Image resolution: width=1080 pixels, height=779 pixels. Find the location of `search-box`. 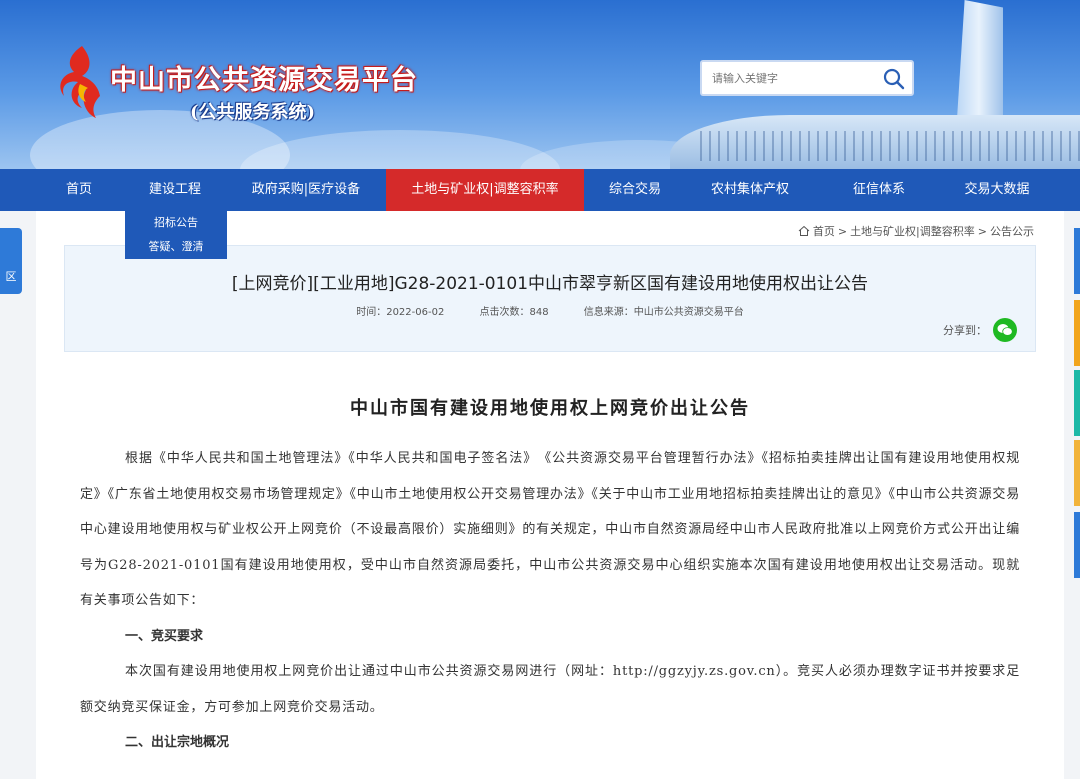

search-box is located at coordinates (807, 78).